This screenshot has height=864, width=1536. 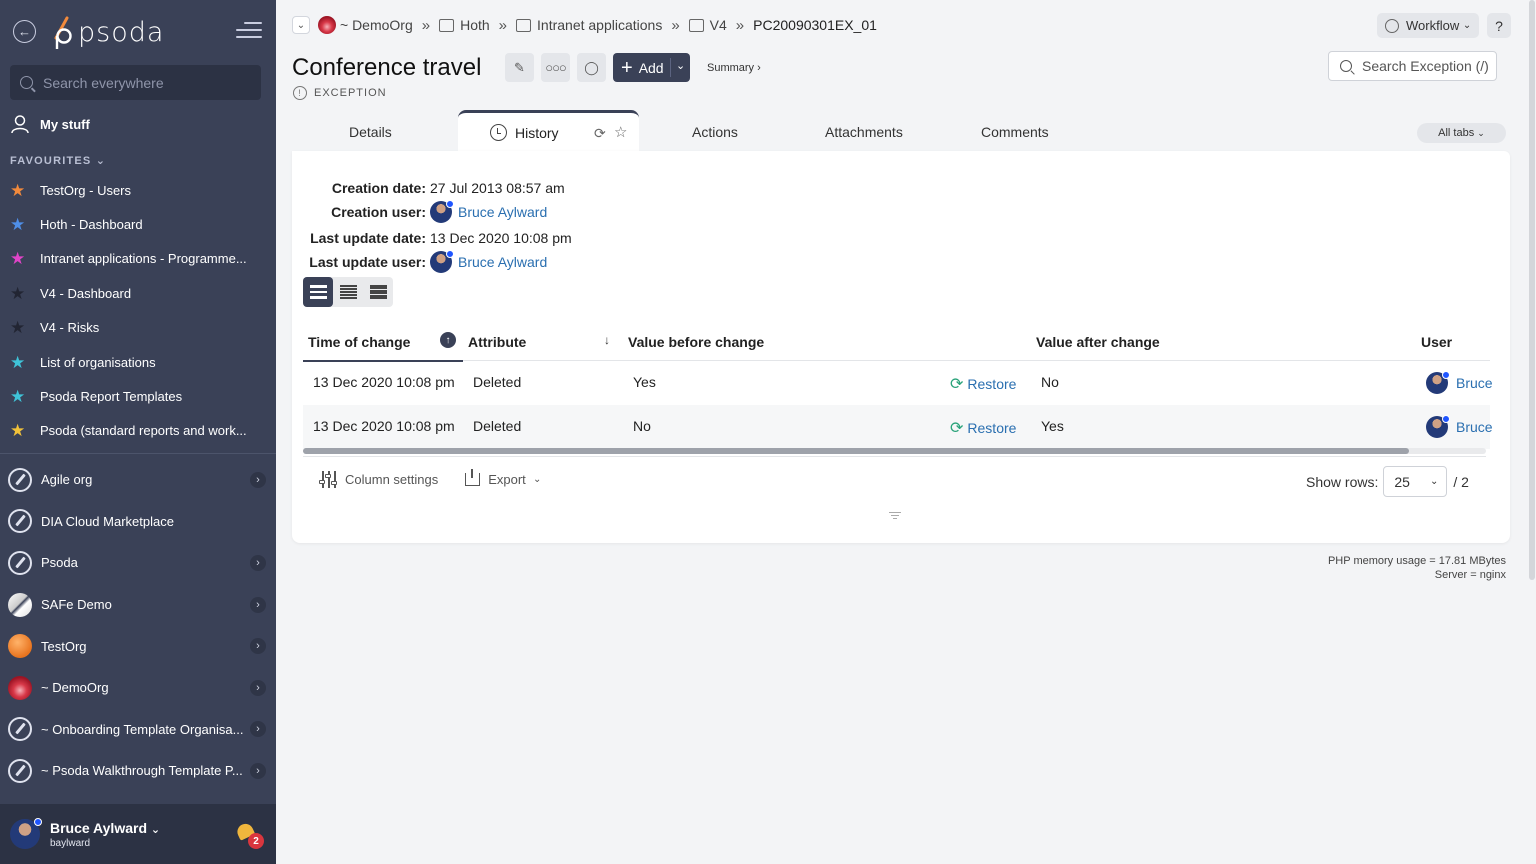 What do you see at coordinates (138, 834) in the screenshot?
I see `current-user-panel: Bruce Aylward ⌄ baylward 2` at bounding box center [138, 834].